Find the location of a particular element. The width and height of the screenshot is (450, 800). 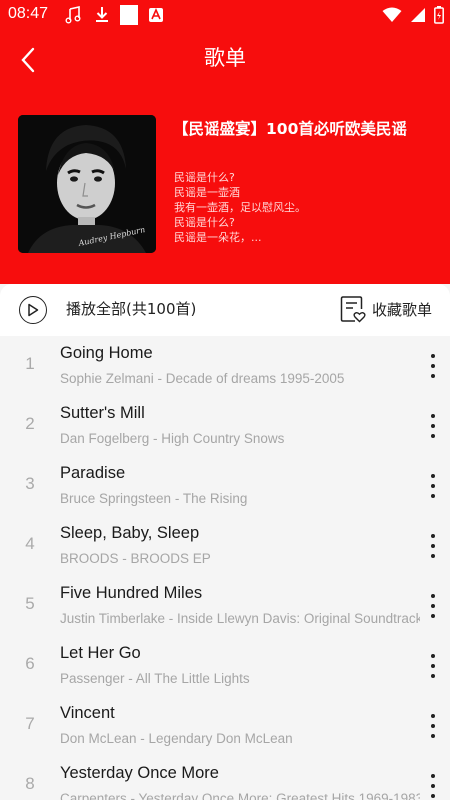

status-right is located at coordinates (413, 15).